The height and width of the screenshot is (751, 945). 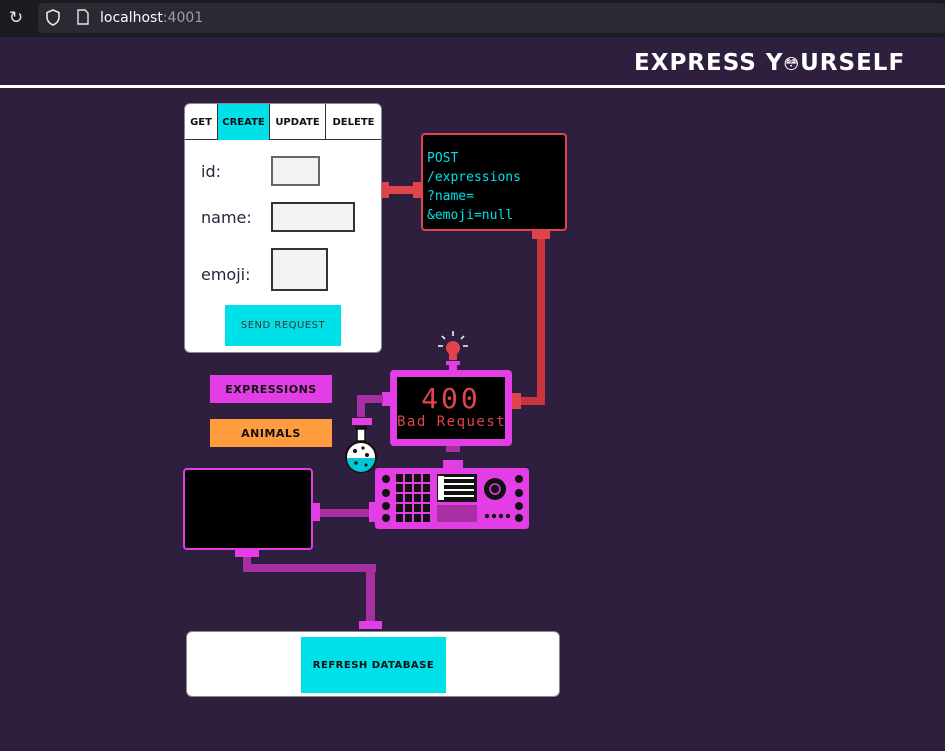 What do you see at coordinates (353, 122) in the screenshot?
I see `tab-delete: DELETE` at bounding box center [353, 122].